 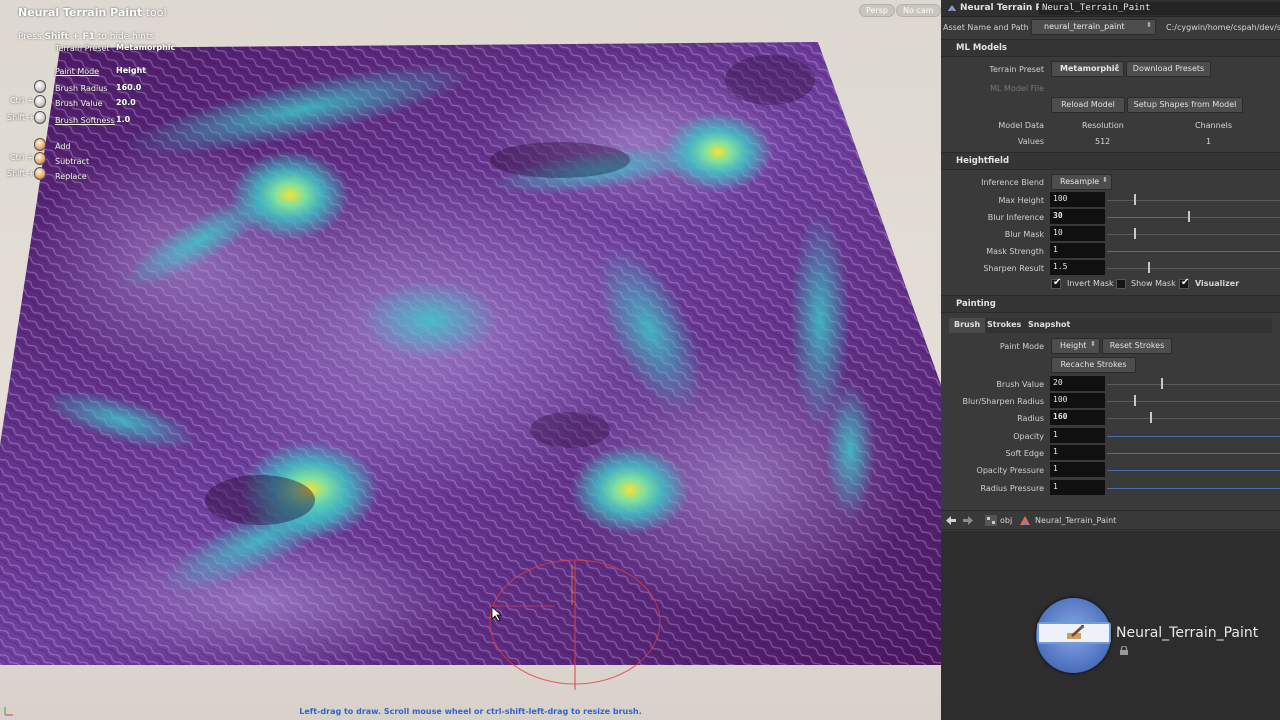 I want to click on opacity-pressure-slider, so click(x=1193, y=470).